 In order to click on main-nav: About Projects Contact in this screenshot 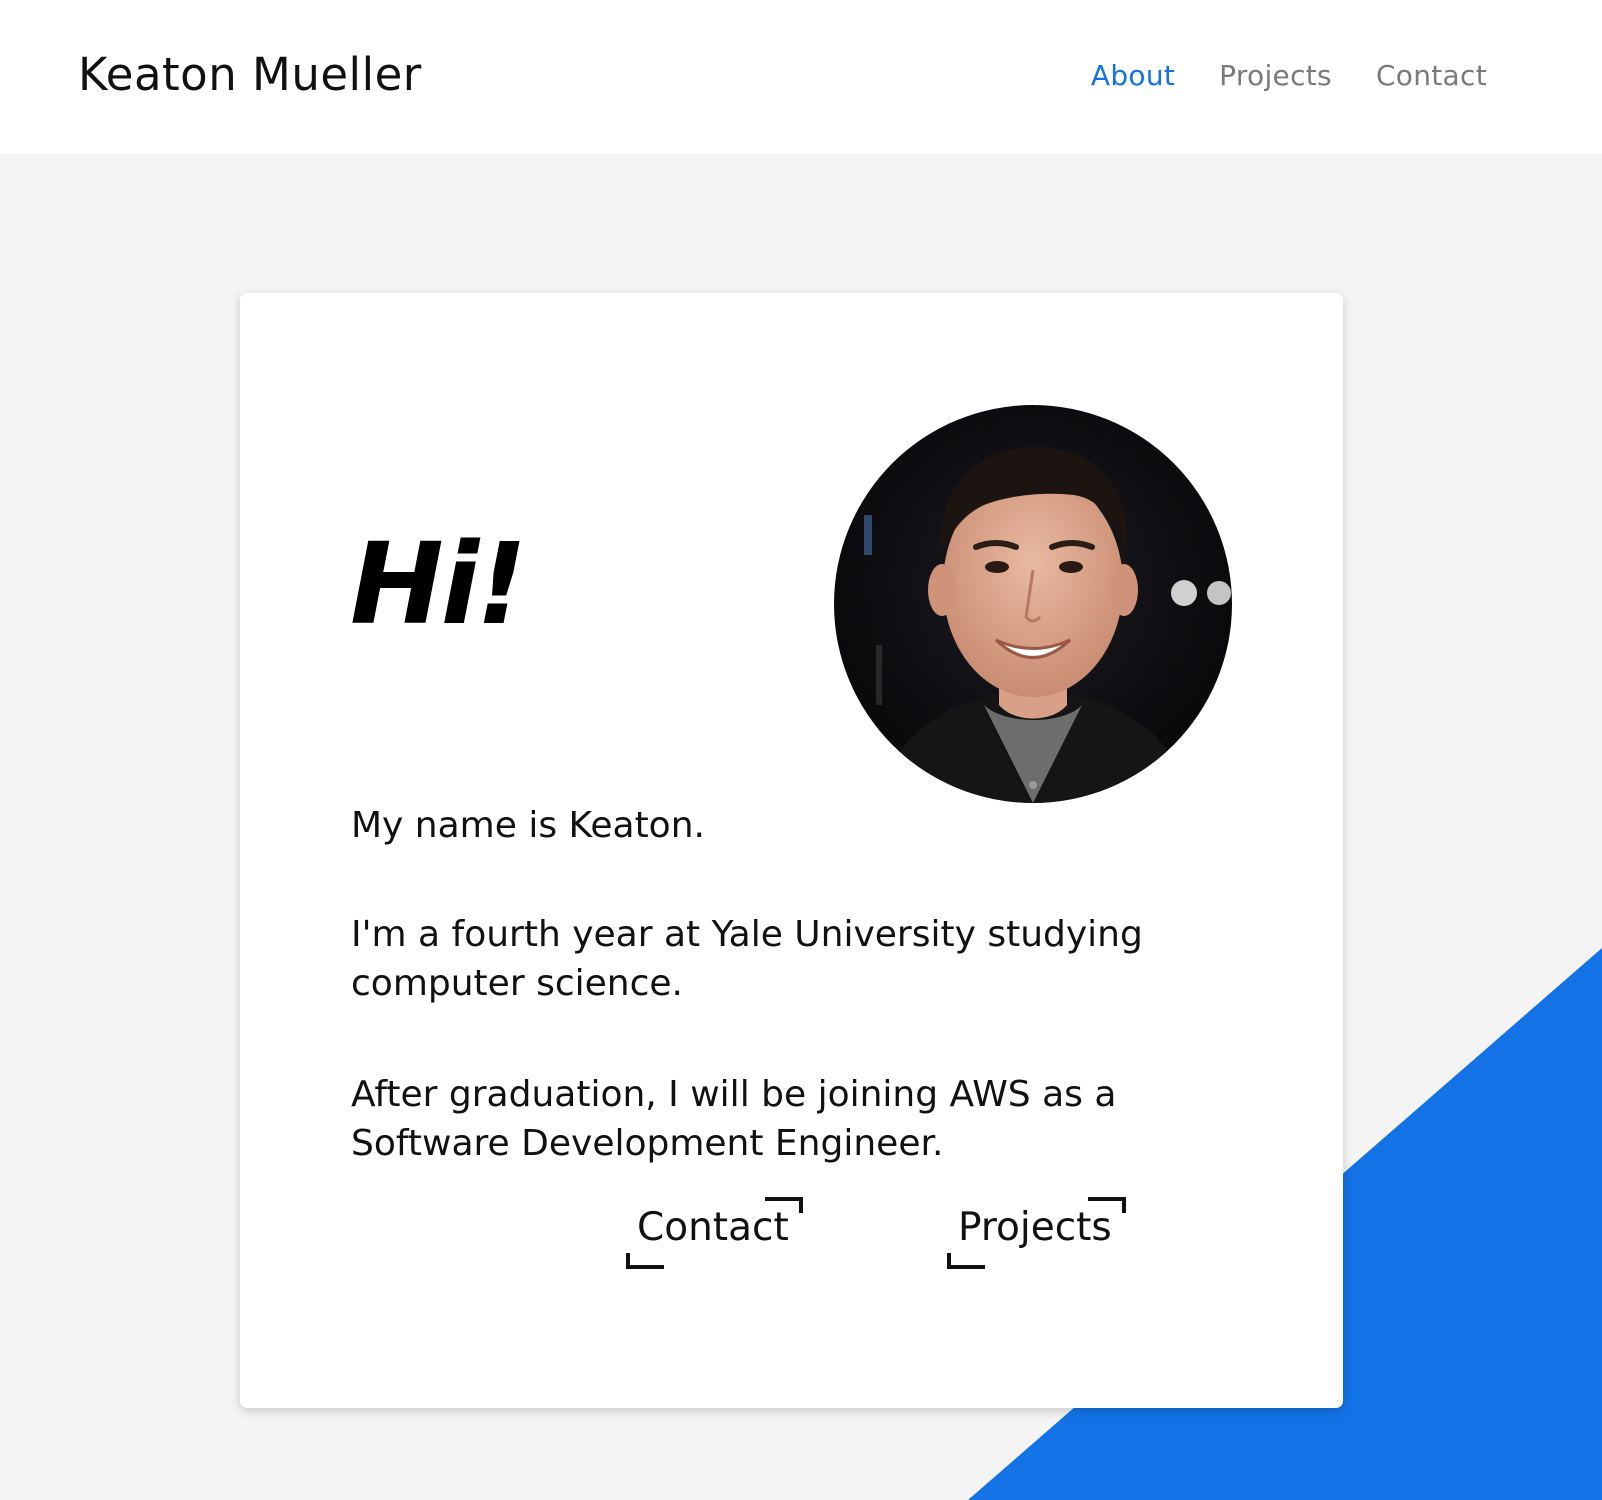, I will do `click(1289, 76)`.